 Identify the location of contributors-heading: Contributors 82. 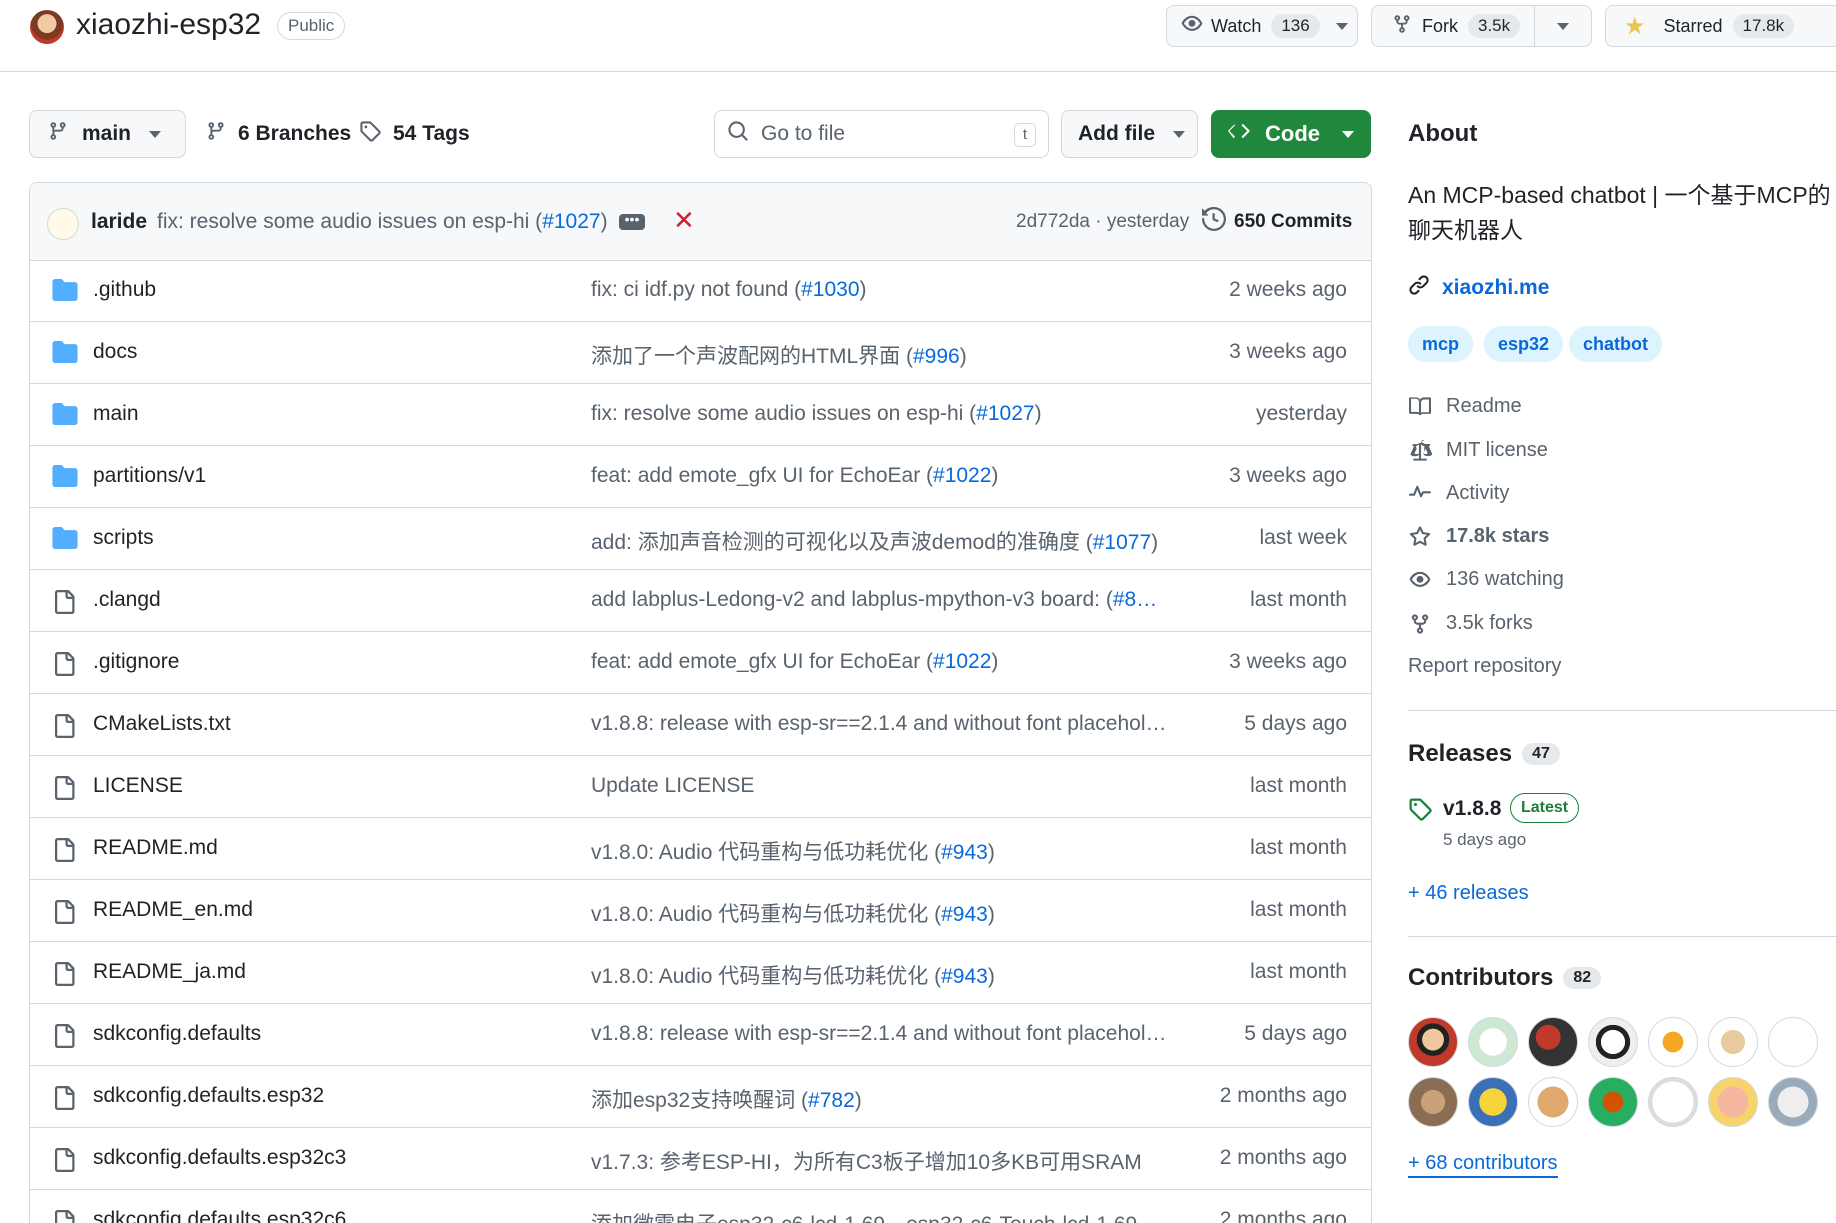
(1505, 978).